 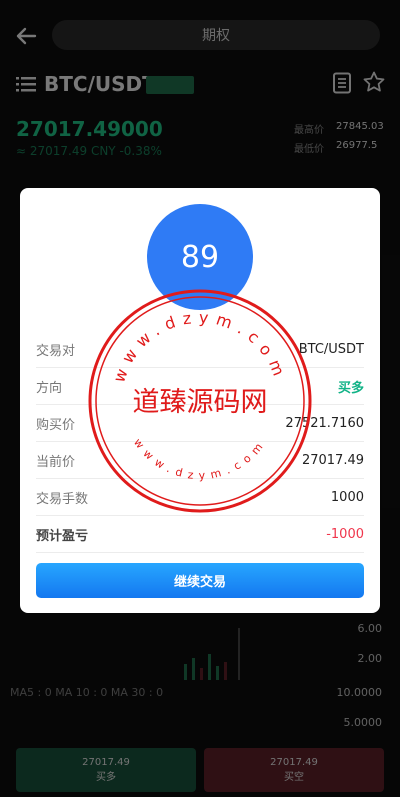 I want to click on detail-label: 交易对, so click(x=56, y=351).